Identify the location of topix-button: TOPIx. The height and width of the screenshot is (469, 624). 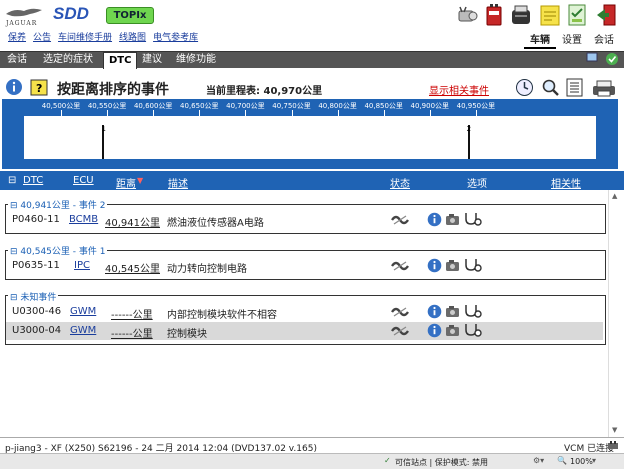
(130, 15).